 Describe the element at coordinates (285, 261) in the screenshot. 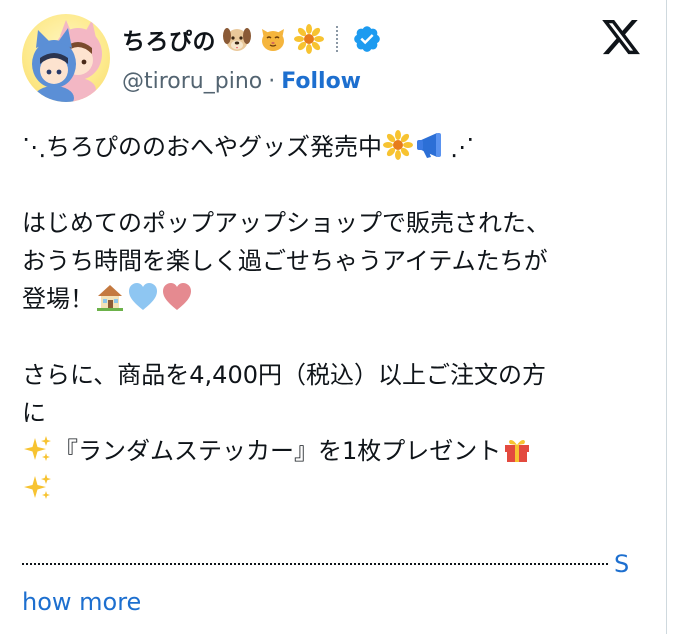

I see `tweet-line-3: おうち時間を楽しく過ごせちゃうアイテムたちが` at that location.